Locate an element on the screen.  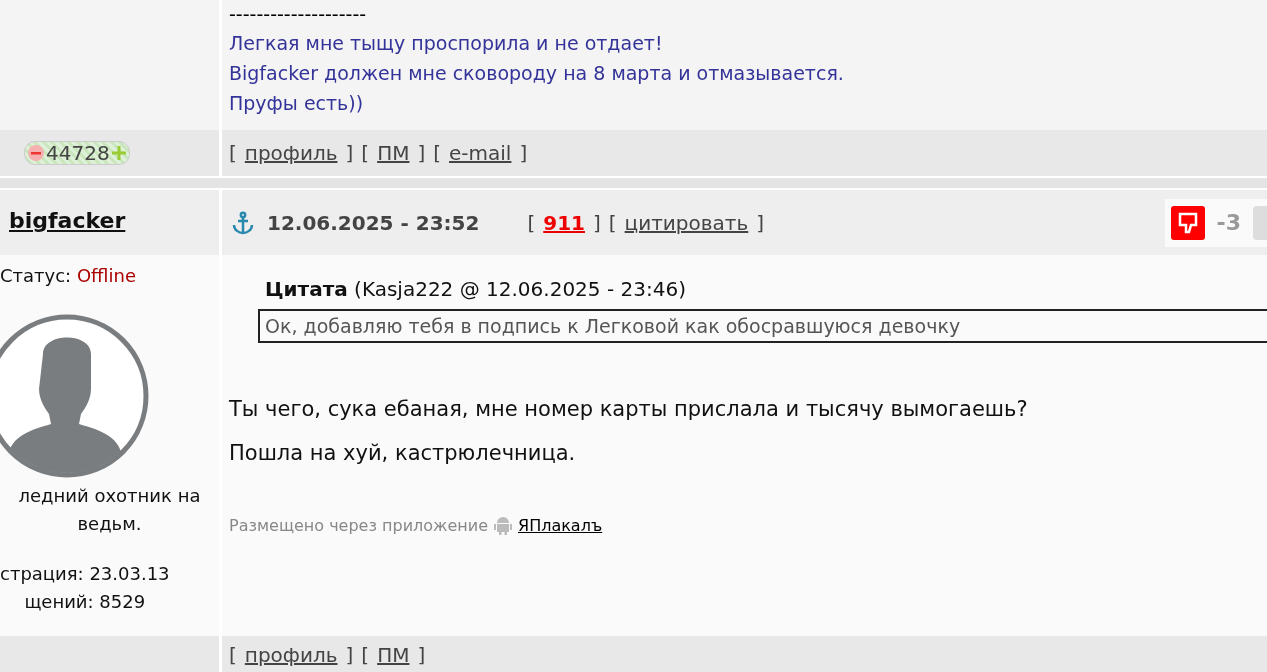
message-line: Ты чего, сука ебаная, мне номер карты прислала и тысячу вымогаешь? is located at coordinates (629, 409).